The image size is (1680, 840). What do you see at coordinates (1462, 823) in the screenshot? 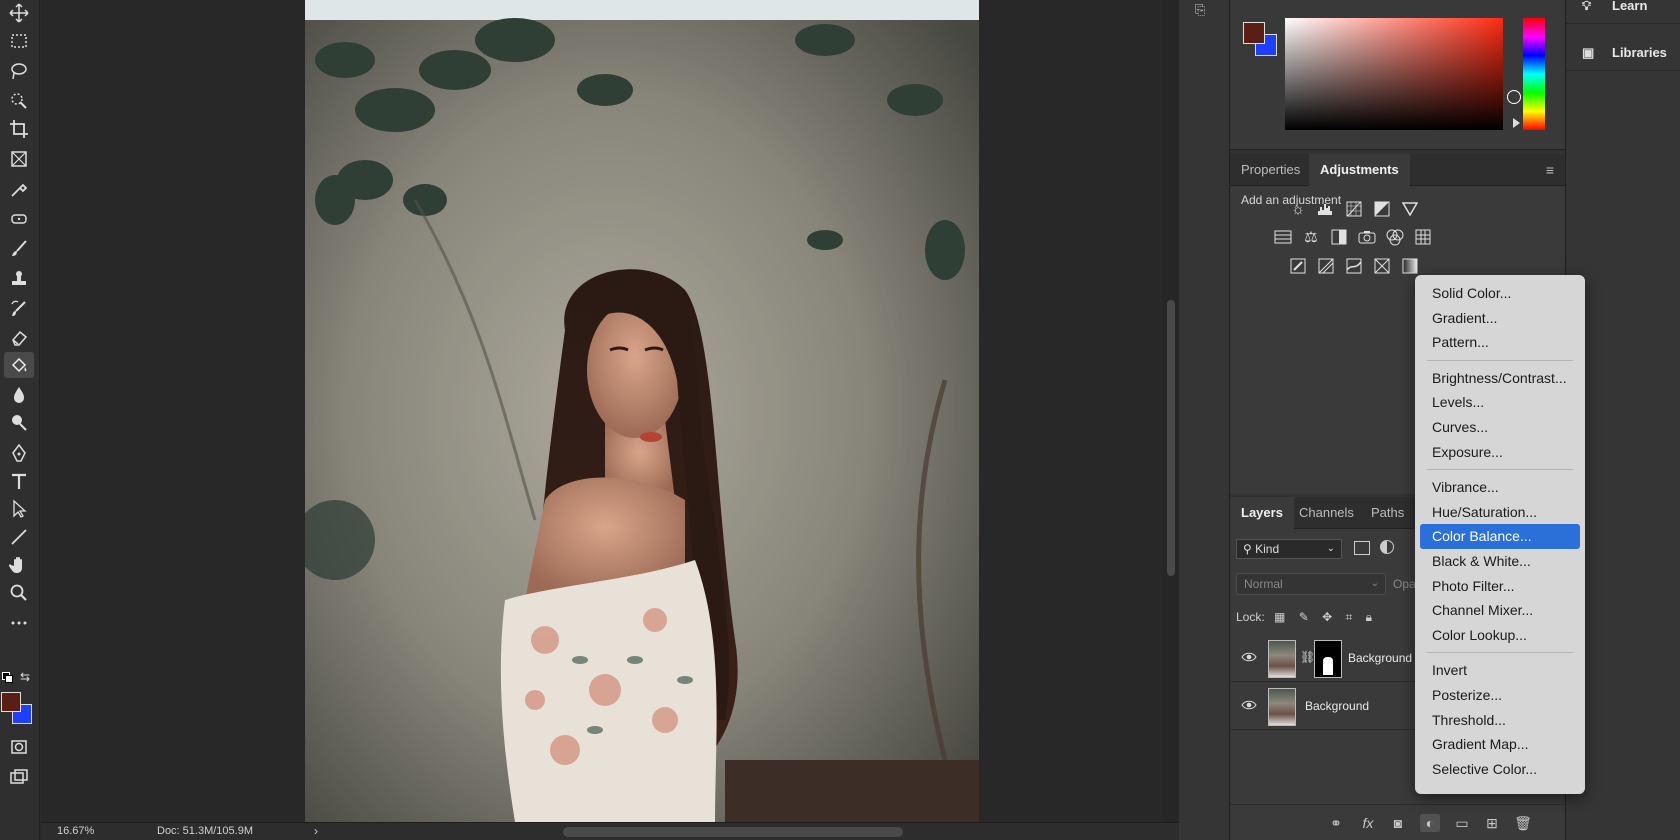
I see `new-group-icon: ▭` at bounding box center [1462, 823].